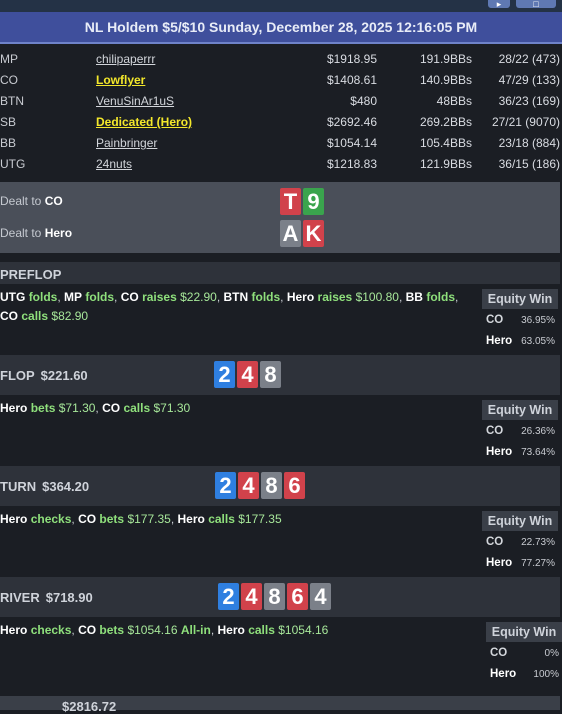 The width and height of the screenshot is (562, 714). Describe the element at coordinates (8, 122) in the screenshot. I see `player-position: SB` at that location.